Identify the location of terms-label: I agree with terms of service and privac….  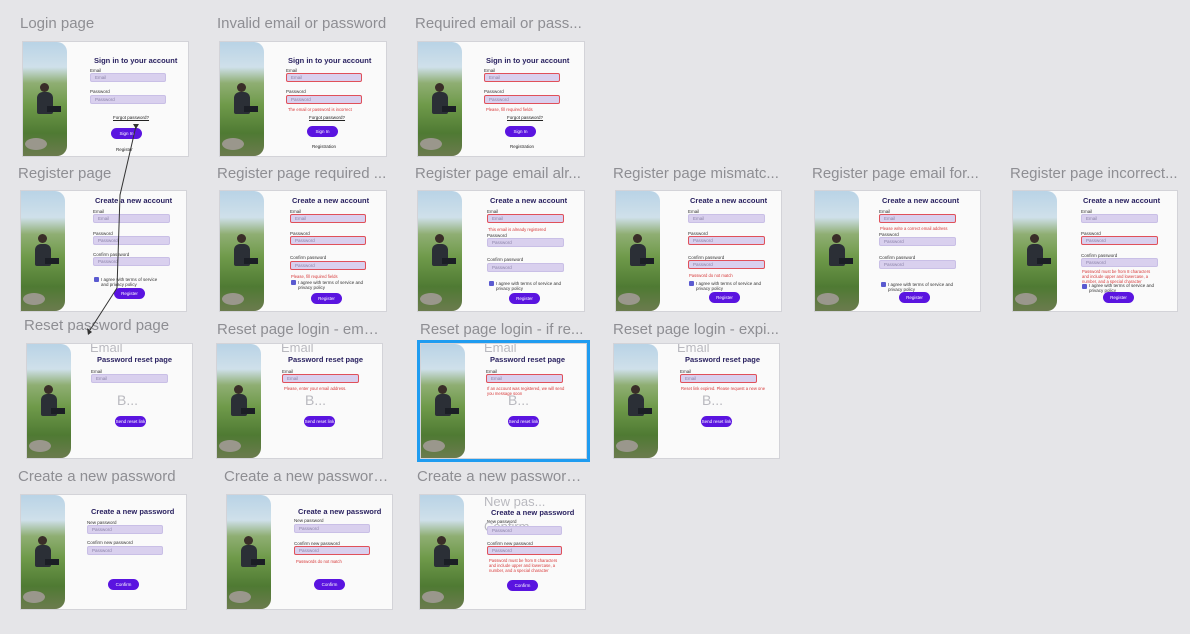
(331, 285).